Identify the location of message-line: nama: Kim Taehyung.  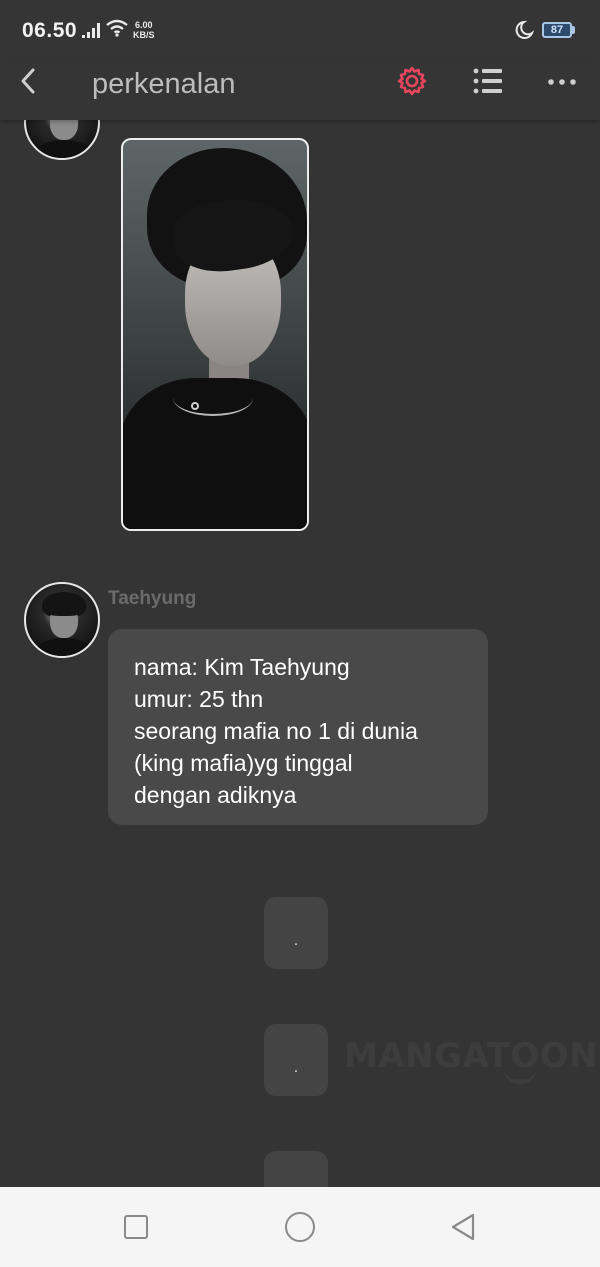
(242, 667).